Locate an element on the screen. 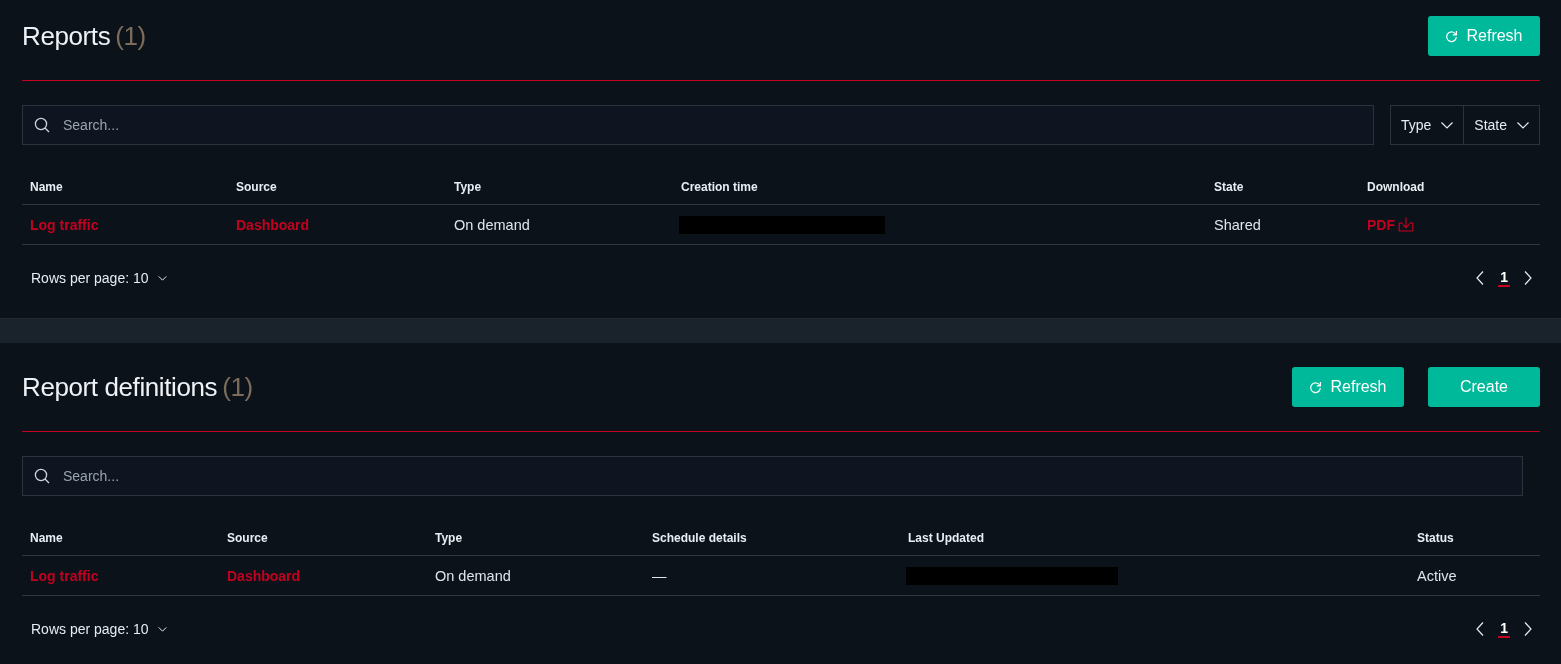 This screenshot has height=664, width=1561. column-header: Last Updated is located at coordinates (946, 538).